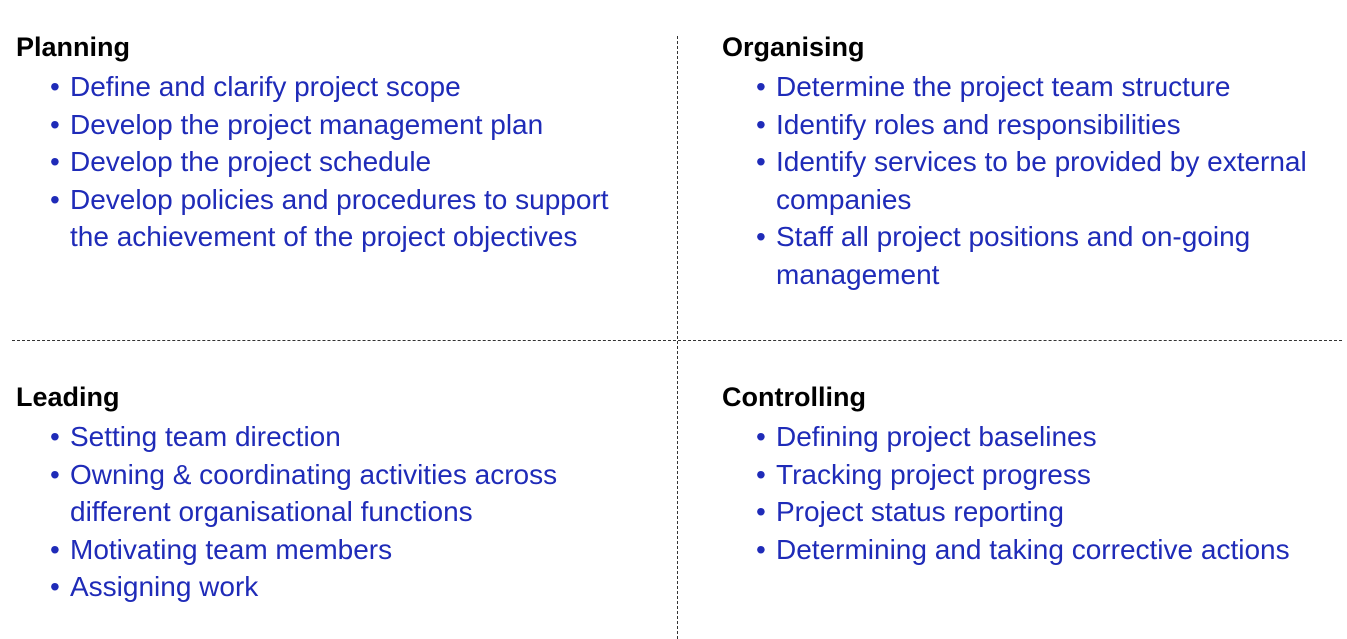  I want to click on list-item: • Define and clarify project scope, so click(340, 87).